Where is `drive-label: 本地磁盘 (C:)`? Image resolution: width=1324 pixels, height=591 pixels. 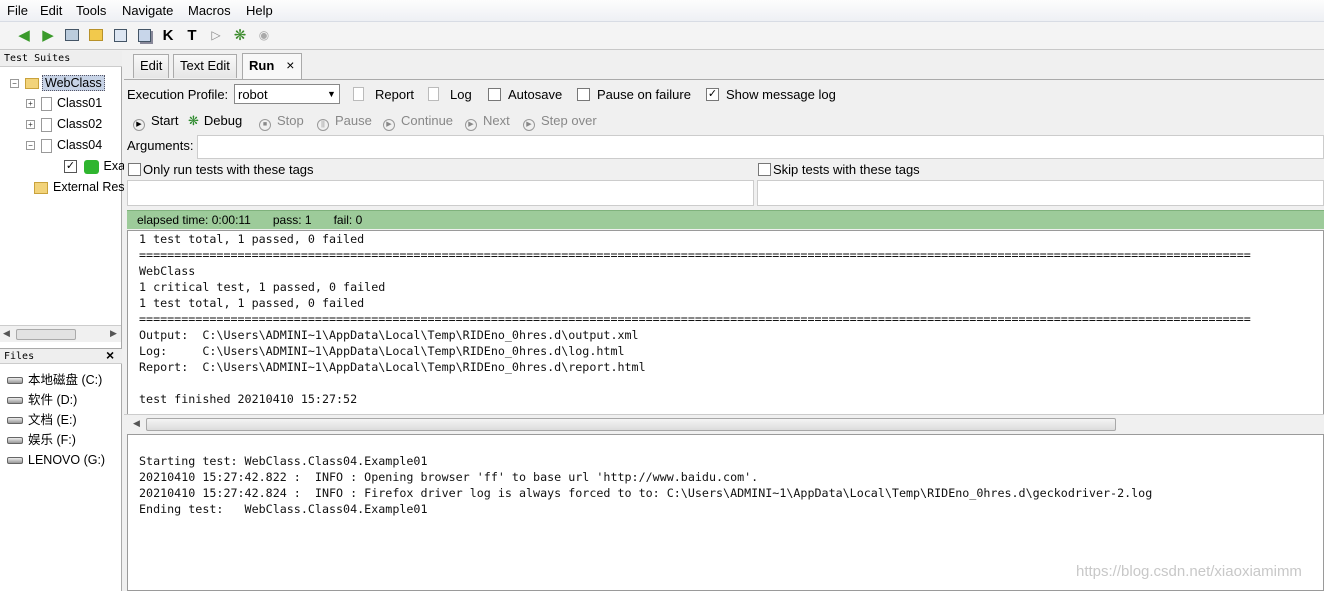 drive-label: 本地磁盘 (C:) is located at coordinates (65, 380).